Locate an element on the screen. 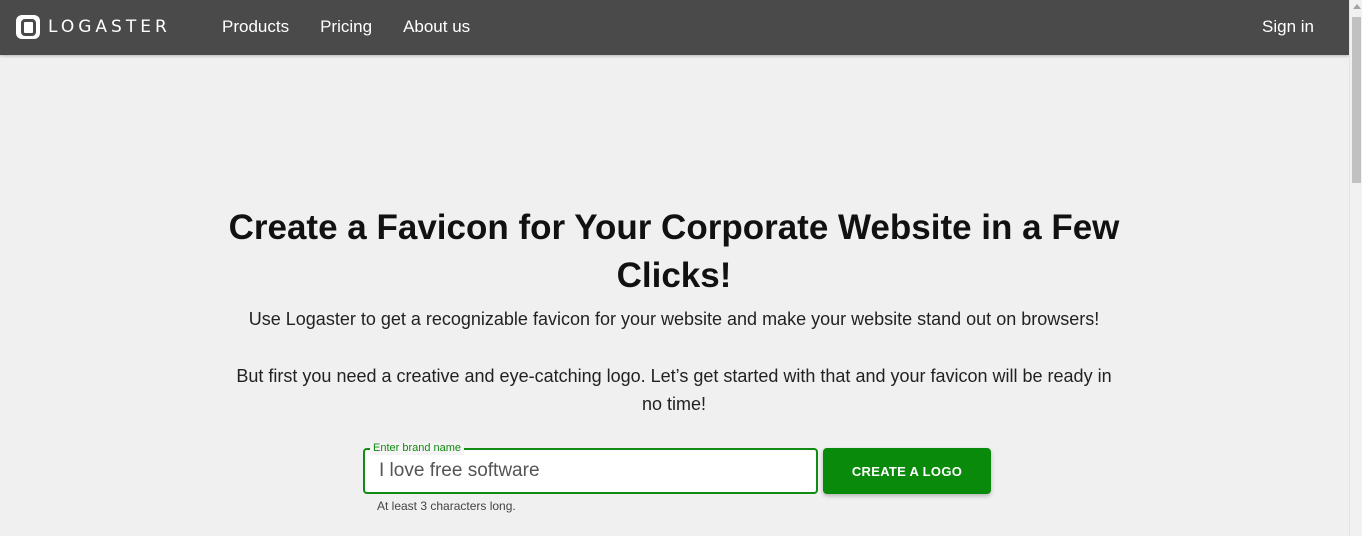 This screenshot has height=536, width=1362. create-logo-button: CREATE A LOGO is located at coordinates (907, 471).